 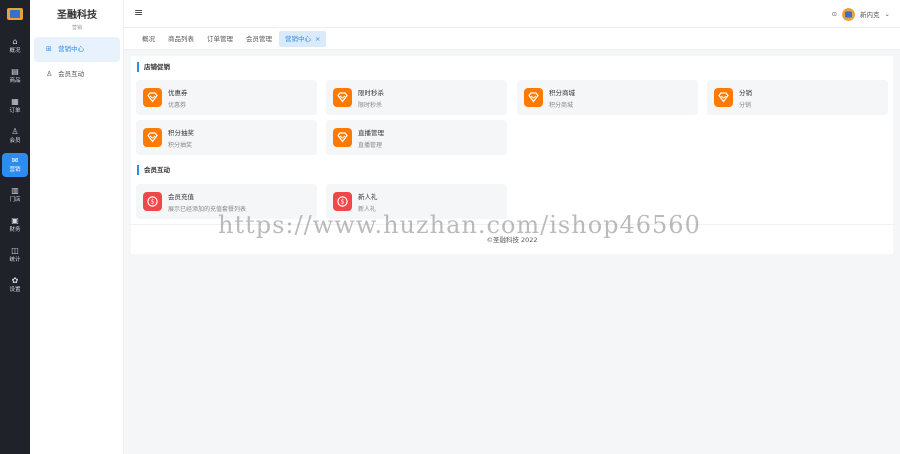 What do you see at coordinates (371, 93) in the screenshot?
I see `card-title: 限时秒杀` at bounding box center [371, 93].